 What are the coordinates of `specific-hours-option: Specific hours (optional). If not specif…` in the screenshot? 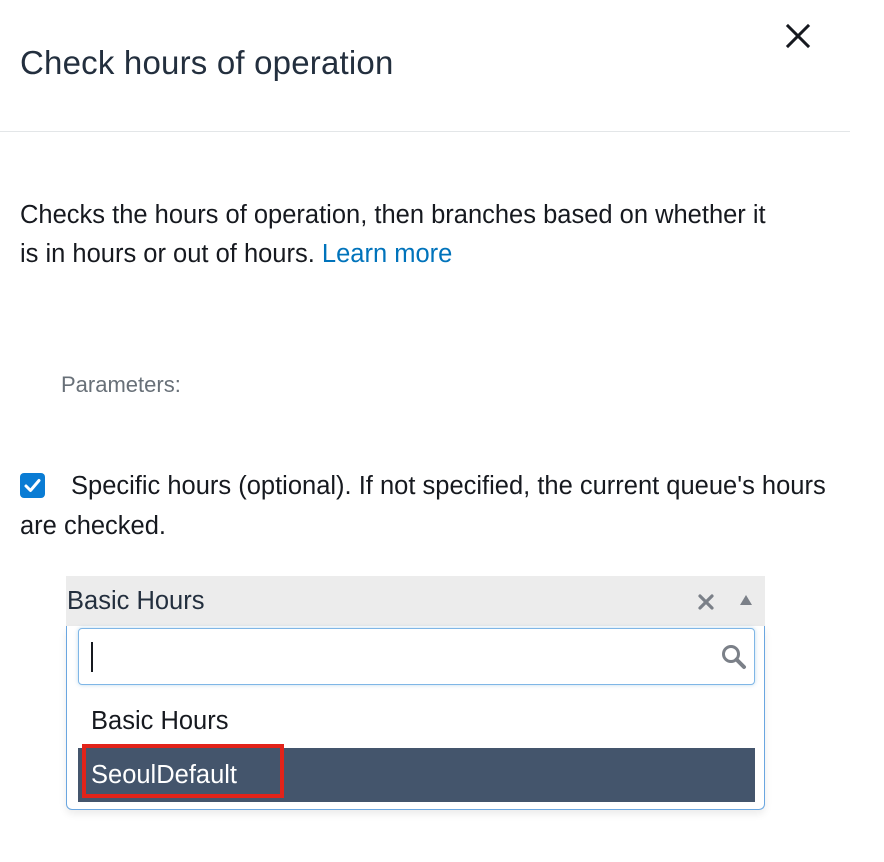 It's located at (435, 506).